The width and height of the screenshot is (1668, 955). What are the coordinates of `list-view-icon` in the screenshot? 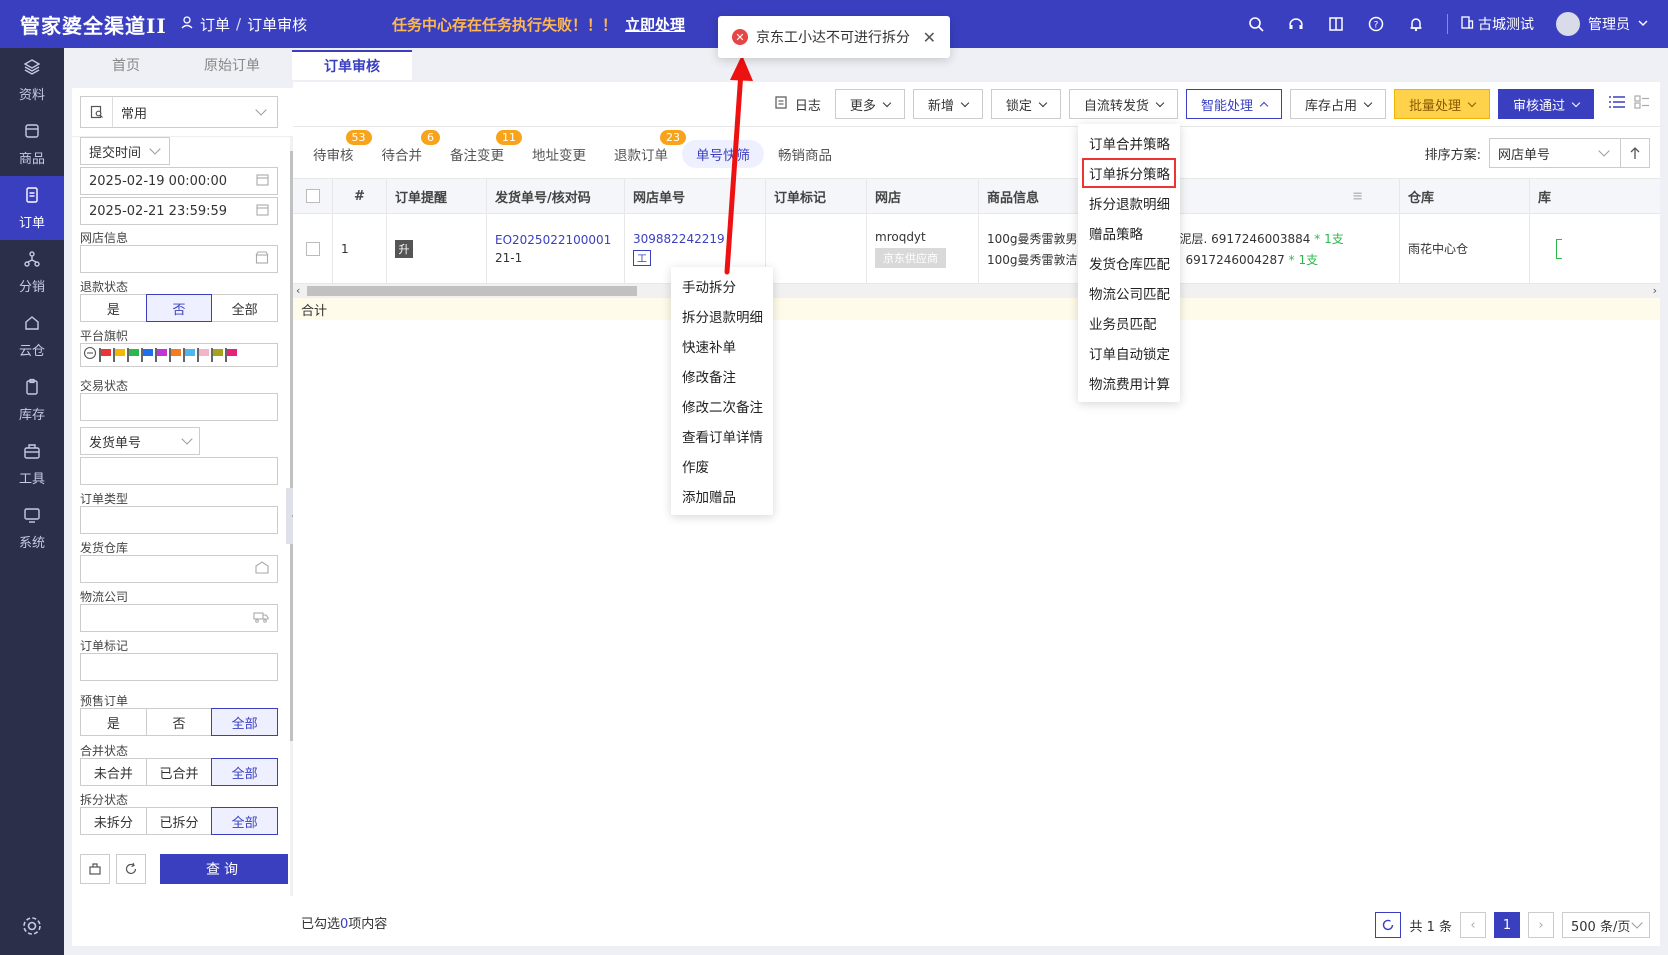 It's located at (1617, 104).